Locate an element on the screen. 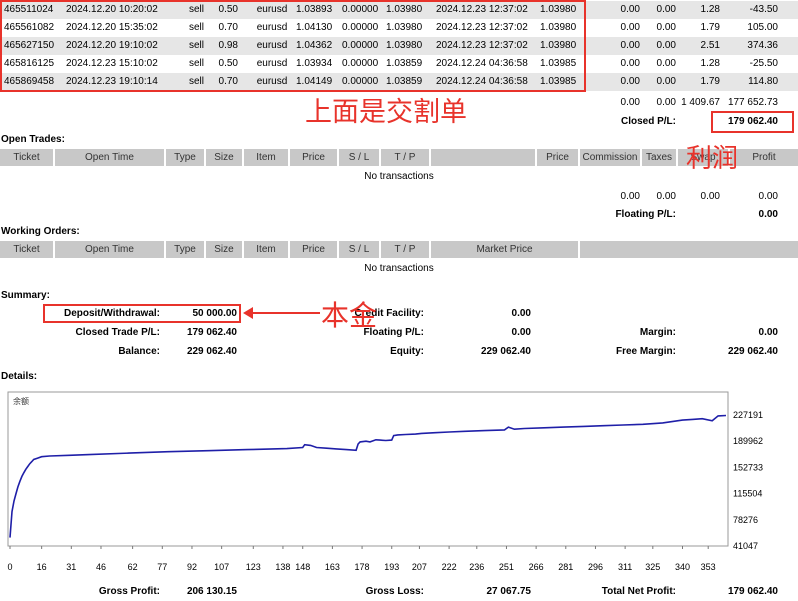 The image size is (798, 601). y-tick-label: 41047 is located at coordinates (745, 546).